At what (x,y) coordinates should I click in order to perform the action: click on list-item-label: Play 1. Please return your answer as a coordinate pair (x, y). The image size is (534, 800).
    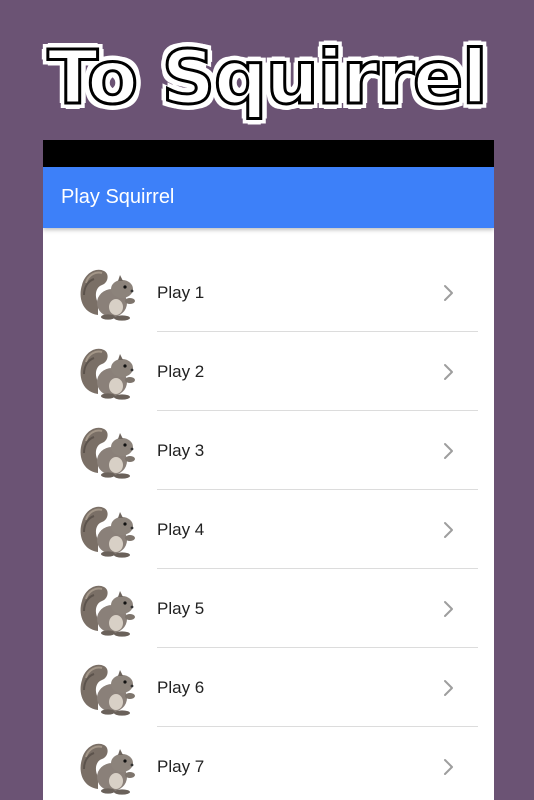
    Looking at the image, I should click on (181, 292).